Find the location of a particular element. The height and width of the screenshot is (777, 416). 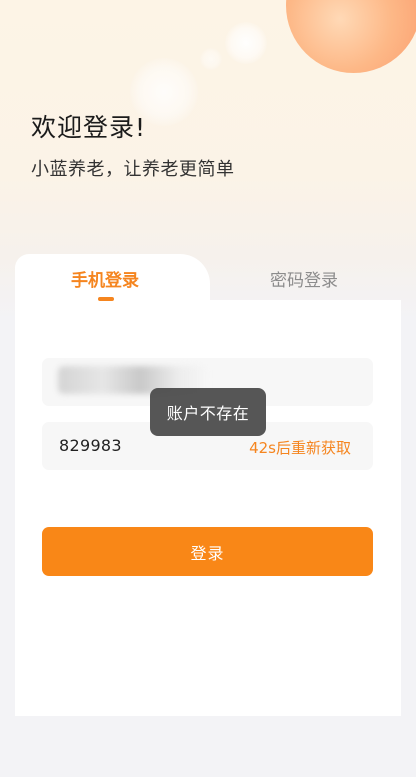

verification-code-value: 829983 is located at coordinates (90, 445).